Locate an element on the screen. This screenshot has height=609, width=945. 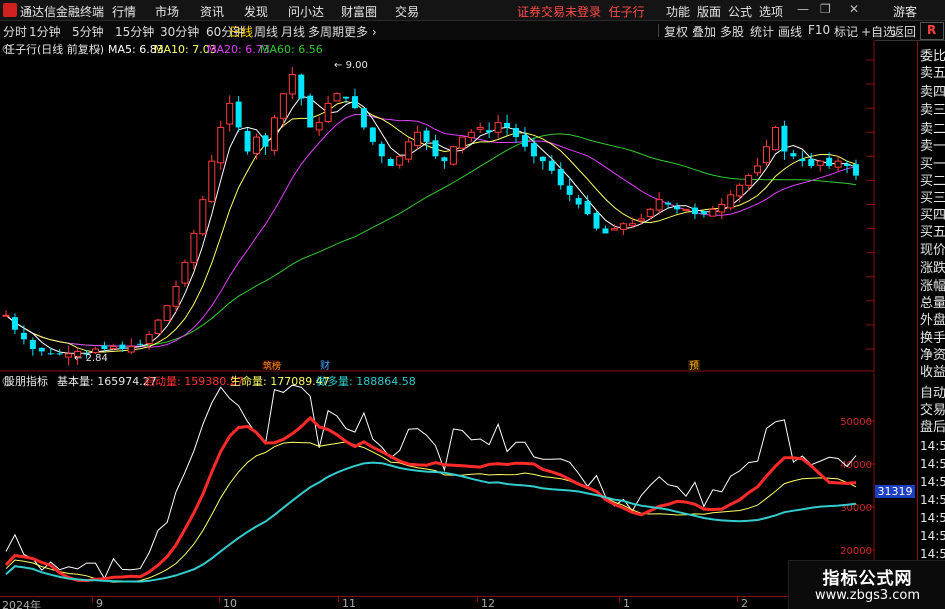
menu-function: 功能 is located at coordinates (678, 11).